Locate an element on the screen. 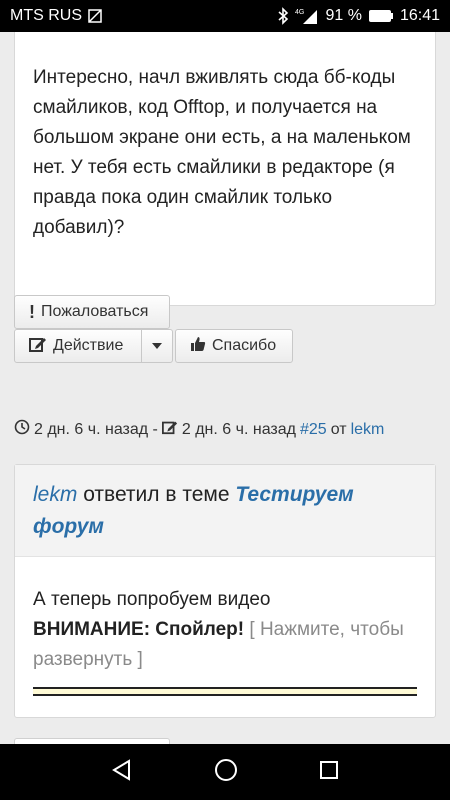 The image size is (450, 800). author-link: lekm is located at coordinates (368, 430).